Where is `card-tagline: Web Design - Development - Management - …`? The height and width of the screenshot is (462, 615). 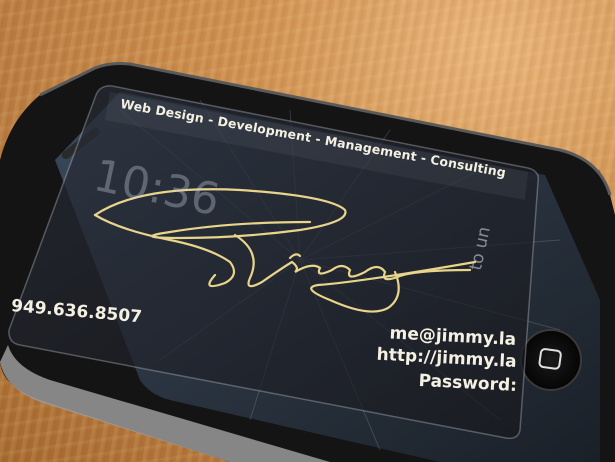 card-tagline: Web Design - Development - Management - … is located at coordinates (313, 138).